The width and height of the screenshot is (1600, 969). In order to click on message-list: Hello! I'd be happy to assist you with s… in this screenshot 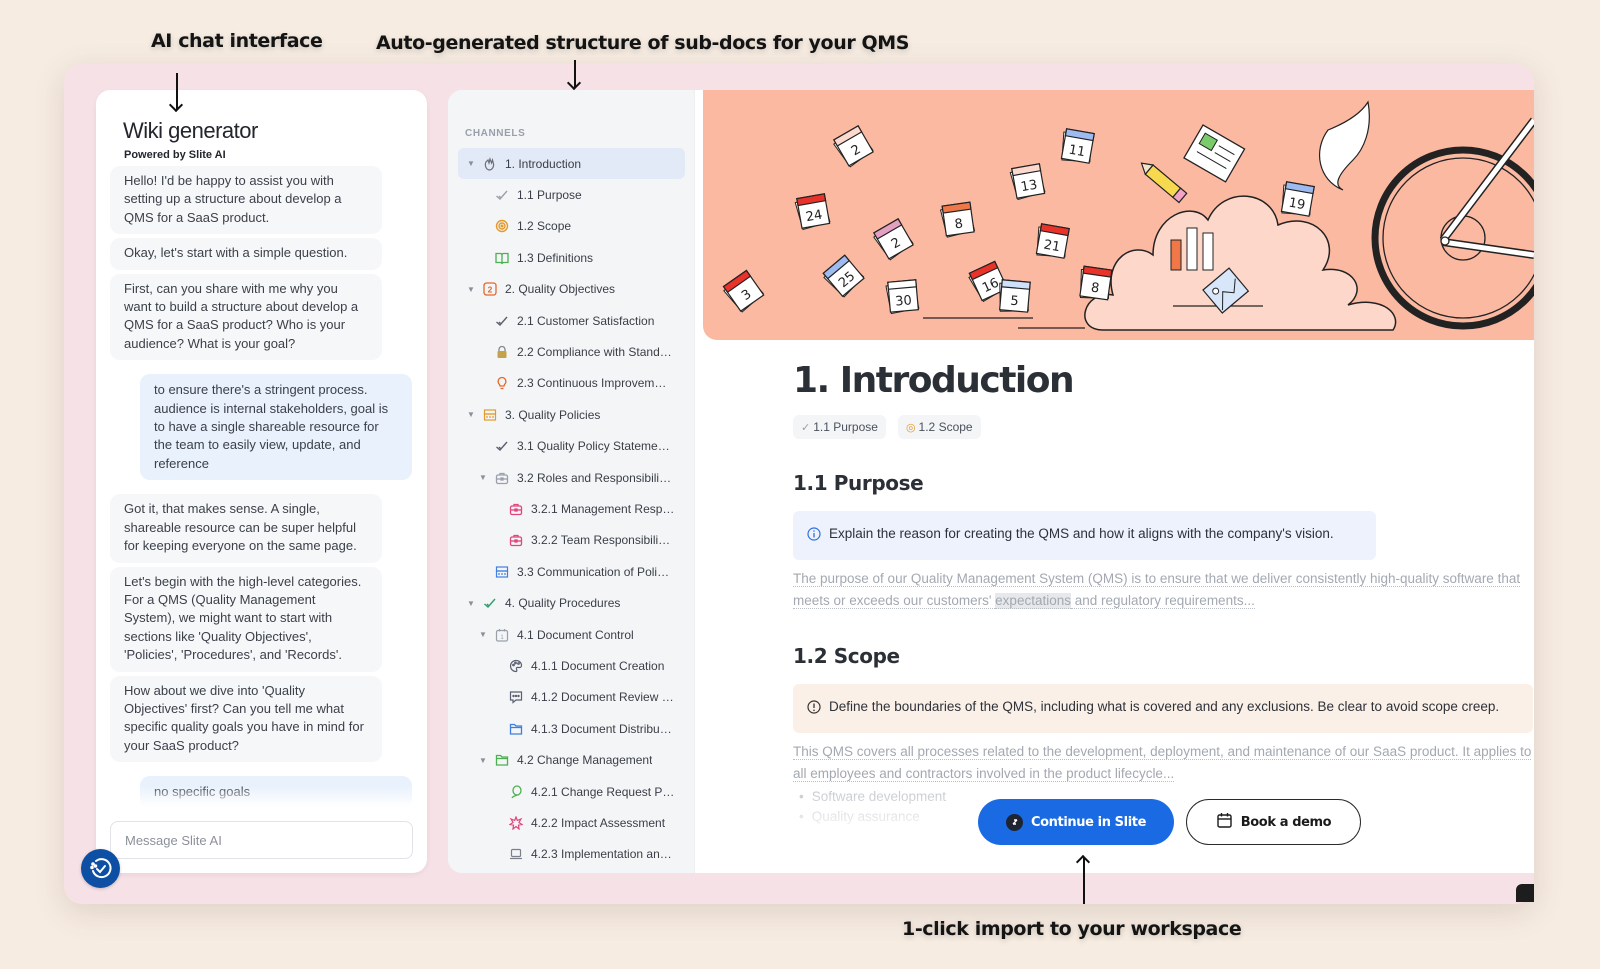, I will do `click(263, 486)`.